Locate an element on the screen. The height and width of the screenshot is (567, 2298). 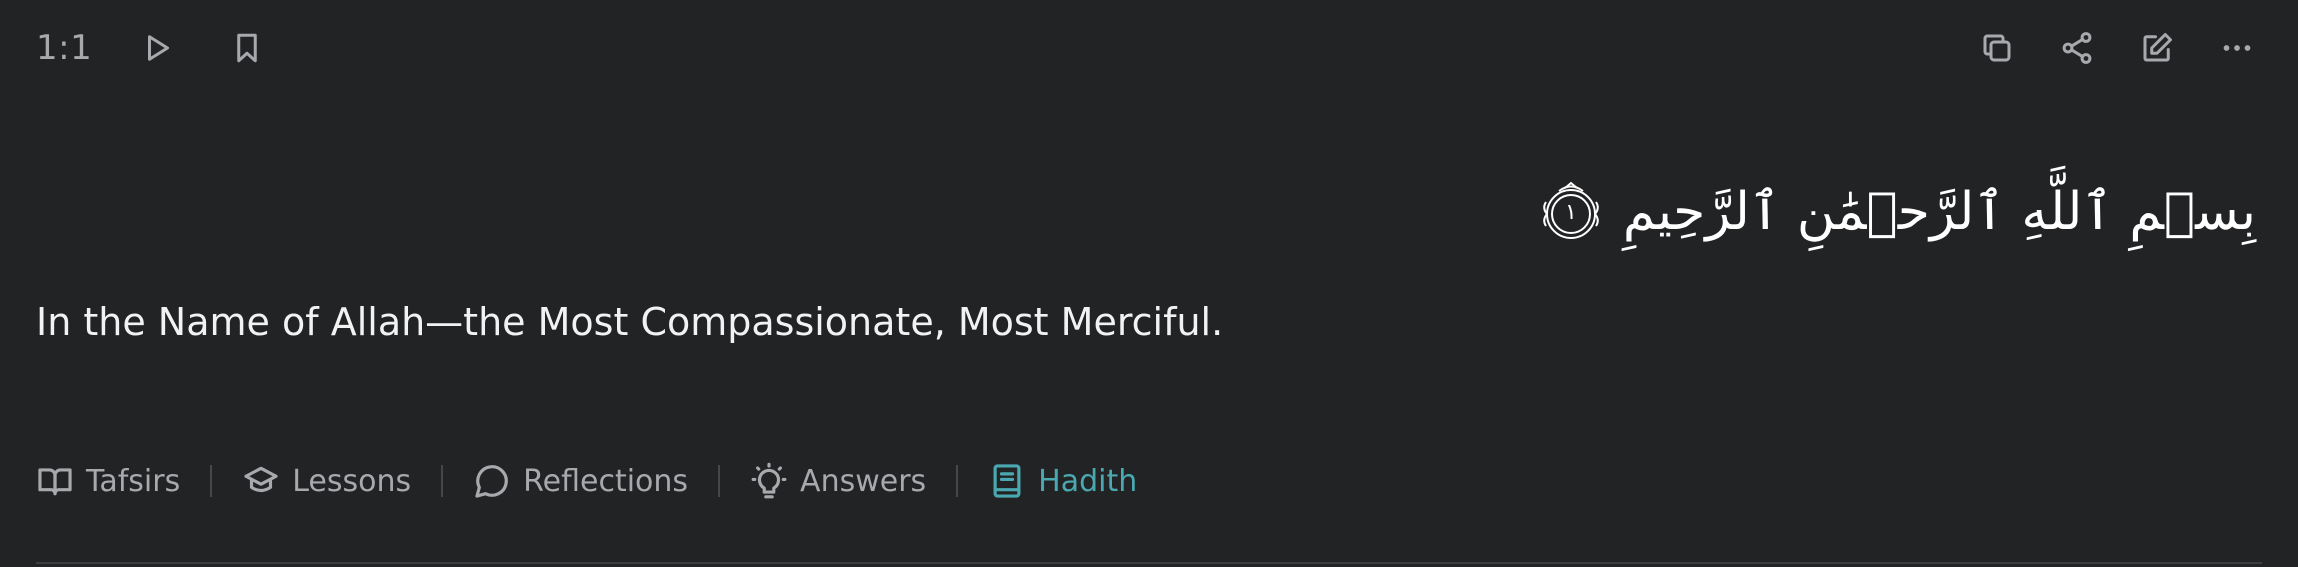
lightbulb-icon is located at coordinates (769, 480).